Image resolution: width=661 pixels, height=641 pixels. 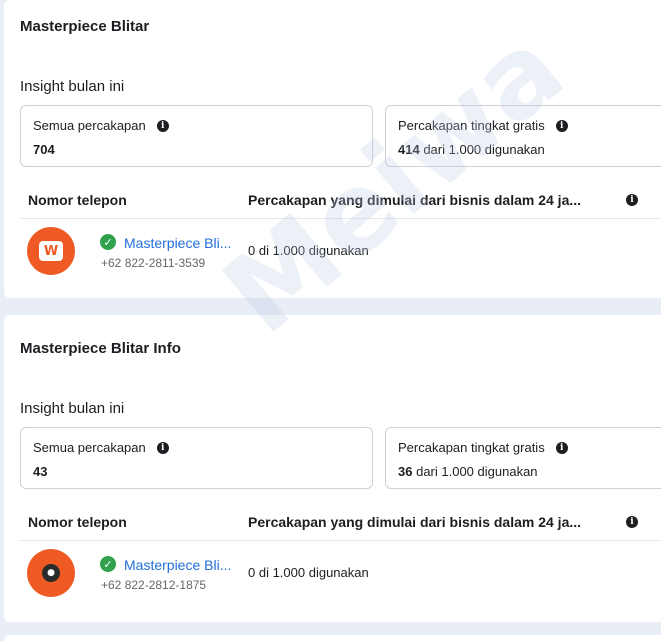 I want to click on account-phone: +62 822-2812-1875, so click(x=154, y=585).